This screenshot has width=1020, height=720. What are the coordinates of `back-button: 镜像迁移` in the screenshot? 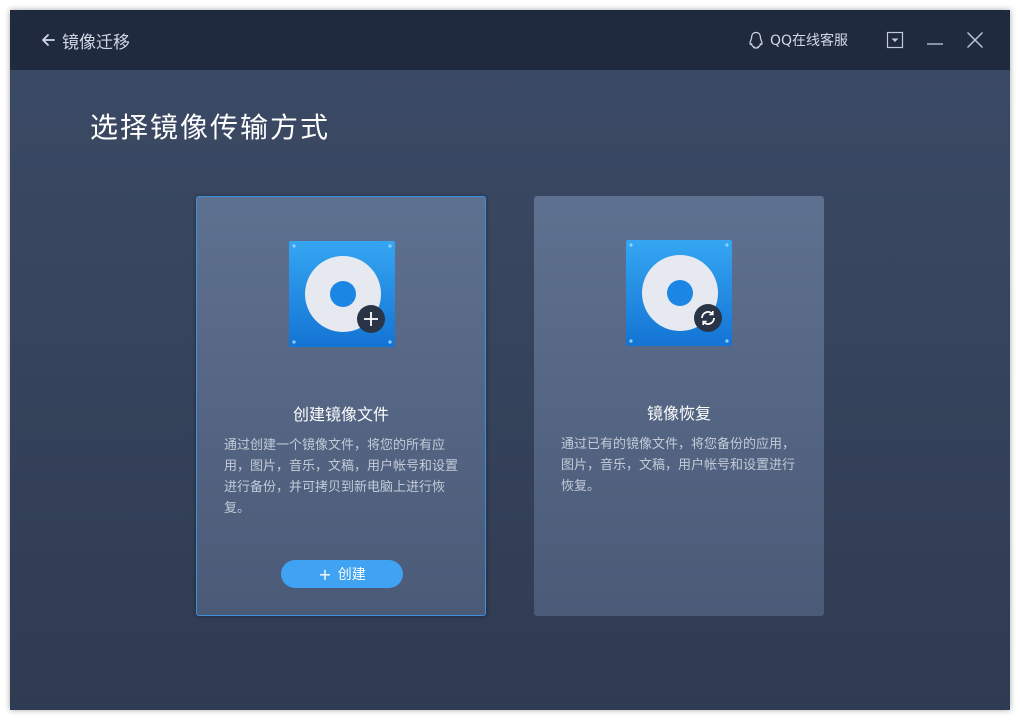 It's located at (85, 40).